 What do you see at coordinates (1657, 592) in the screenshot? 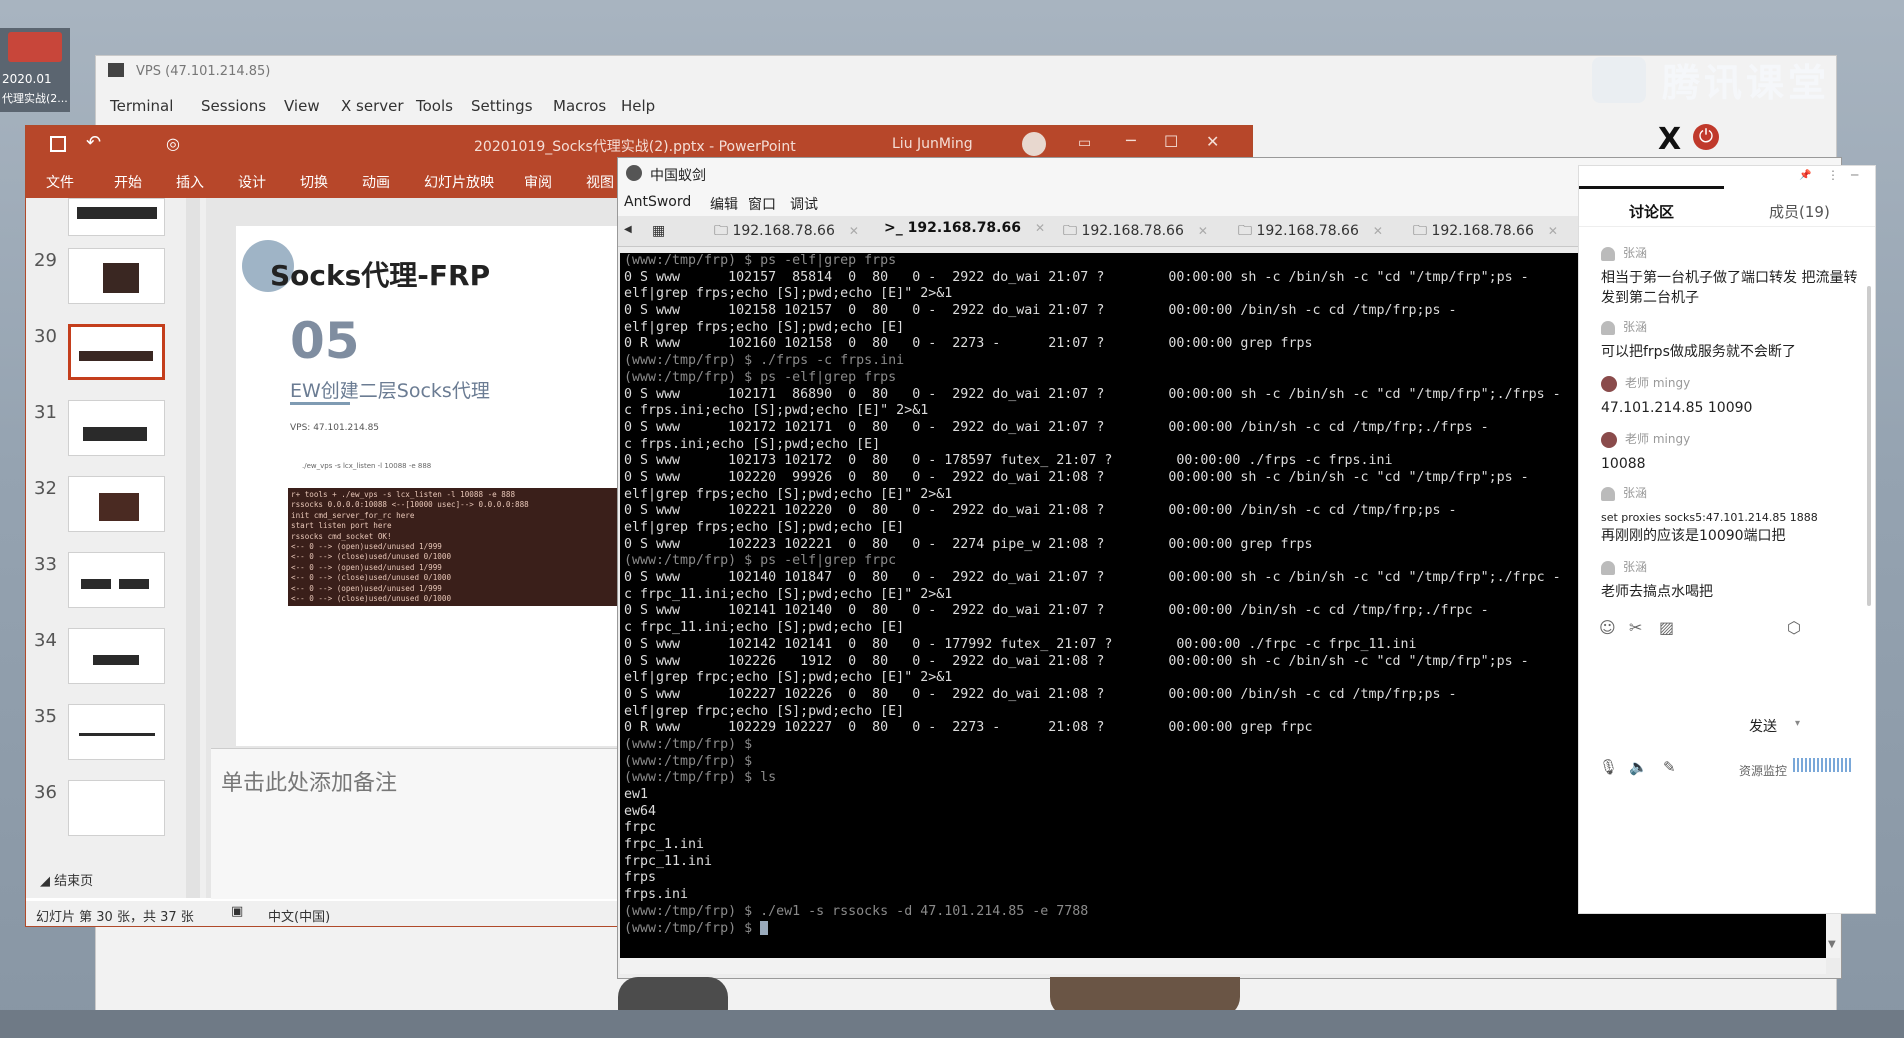
I see `chat-message: 老师去搞点水喝把` at bounding box center [1657, 592].